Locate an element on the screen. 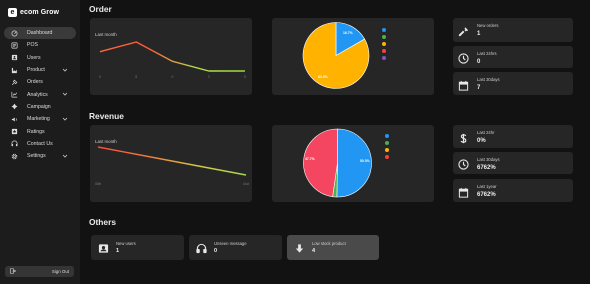 The height and width of the screenshot is (284, 590). stat-last-30days: Last 30days 7 is located at coordinates (513, 83).